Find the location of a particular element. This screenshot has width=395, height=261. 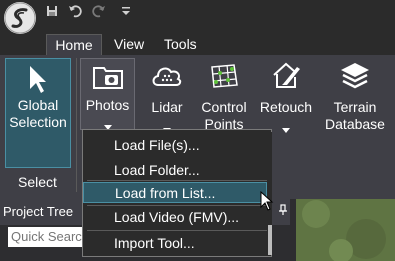

undo-icon is located at coordinates (75, 11).